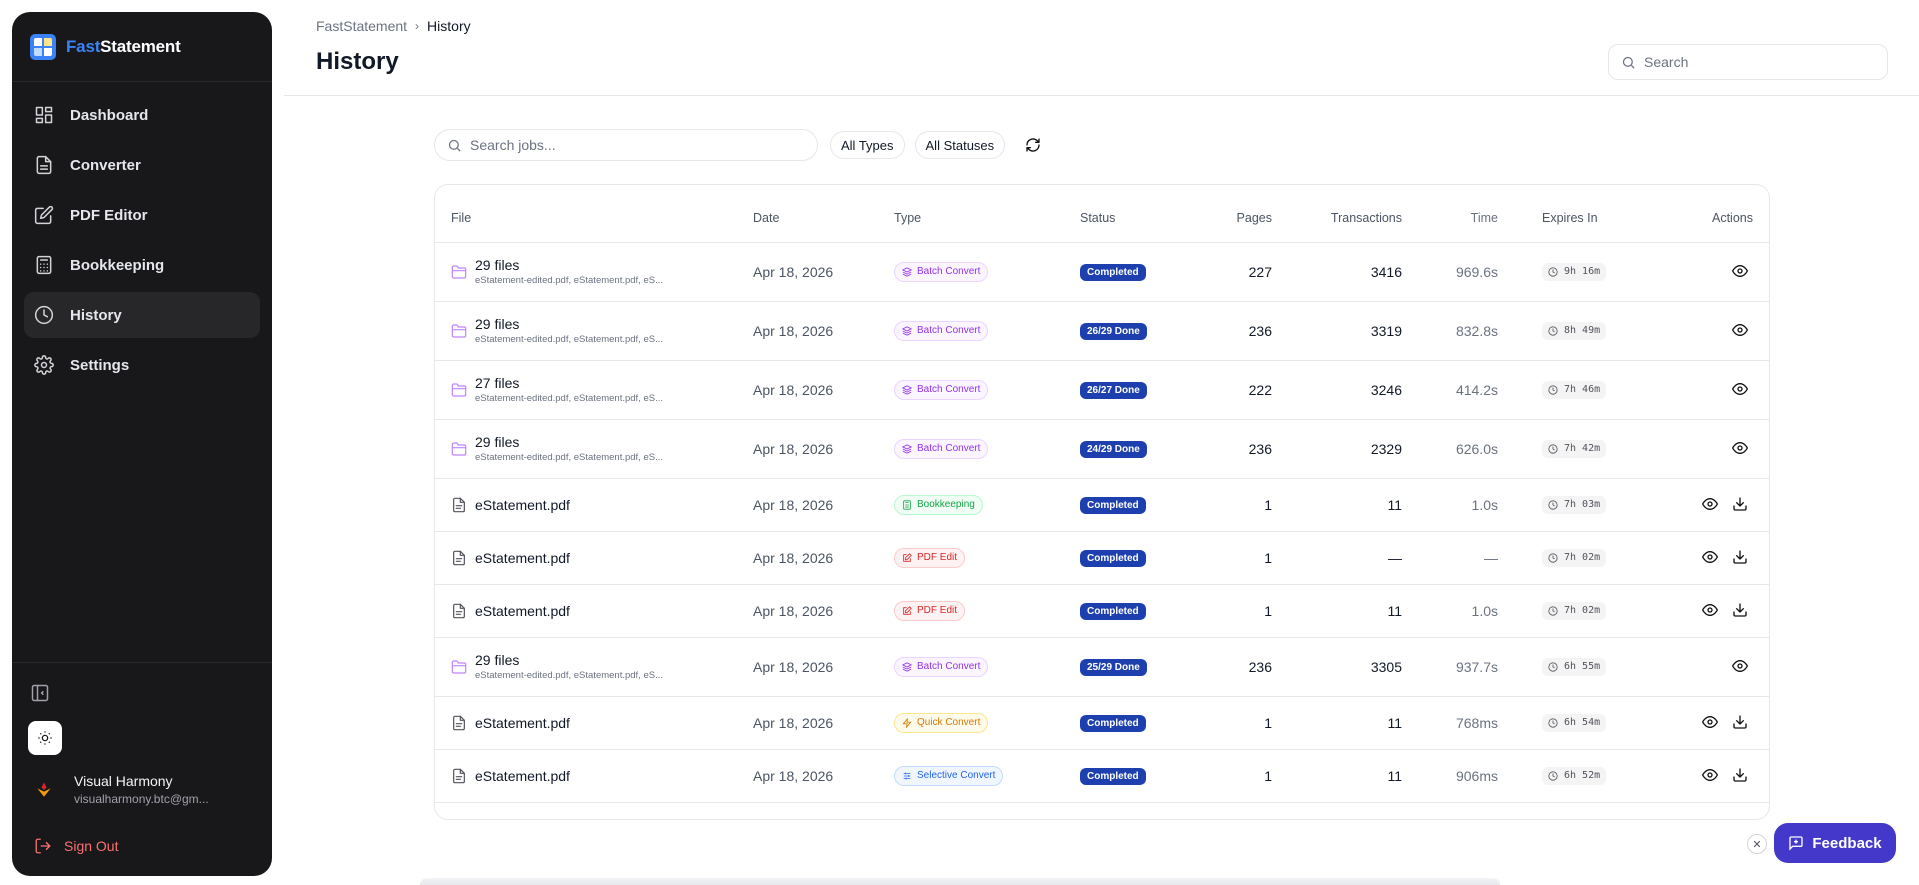  I want to click on folder-icon, so click(463, 272).